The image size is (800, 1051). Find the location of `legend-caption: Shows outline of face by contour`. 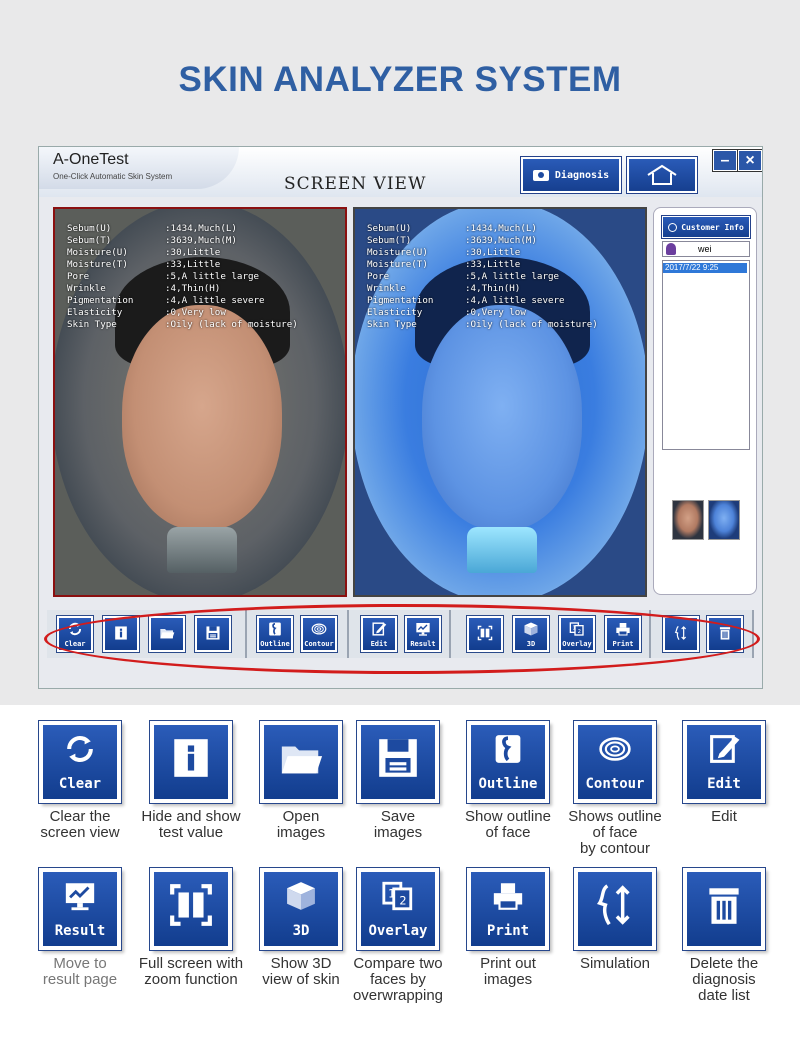

legend-caption: Shows outline of face by contour is located at coordinates (615, 833).